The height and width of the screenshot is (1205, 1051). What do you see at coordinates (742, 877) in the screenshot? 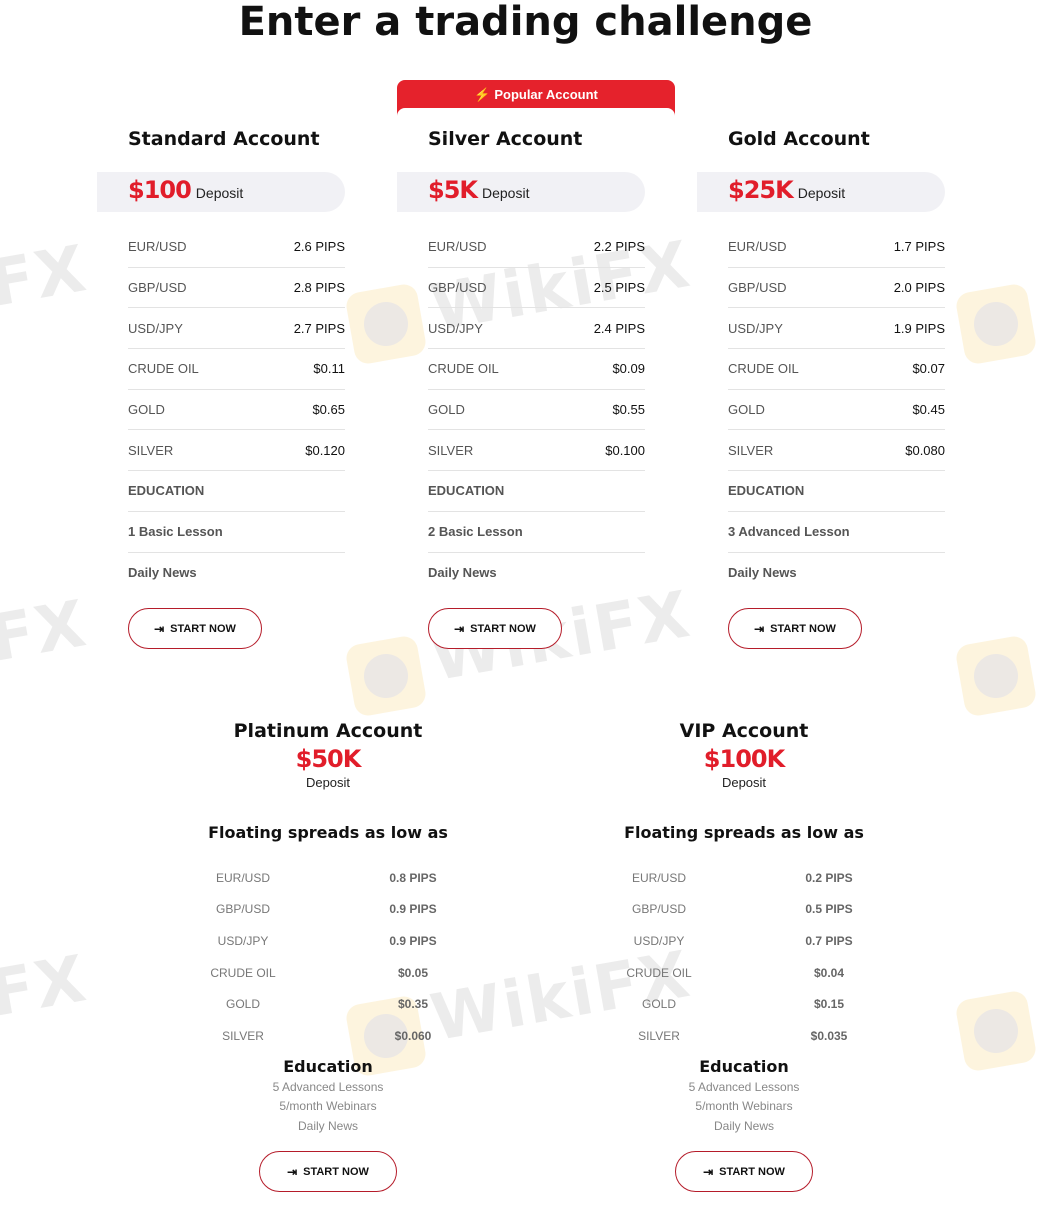
I see `spread-row: EUR/USD 0.2 PIPS` at bounding box center [742, 877].